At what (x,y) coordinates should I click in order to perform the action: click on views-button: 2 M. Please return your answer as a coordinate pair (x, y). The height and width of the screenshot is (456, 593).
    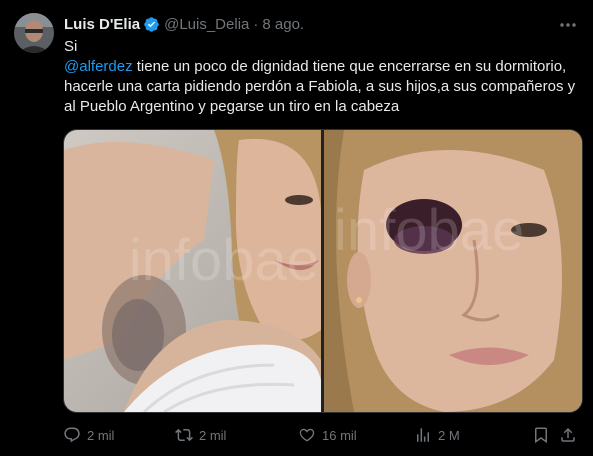
    Looking at the image, I should click on (437, 435).